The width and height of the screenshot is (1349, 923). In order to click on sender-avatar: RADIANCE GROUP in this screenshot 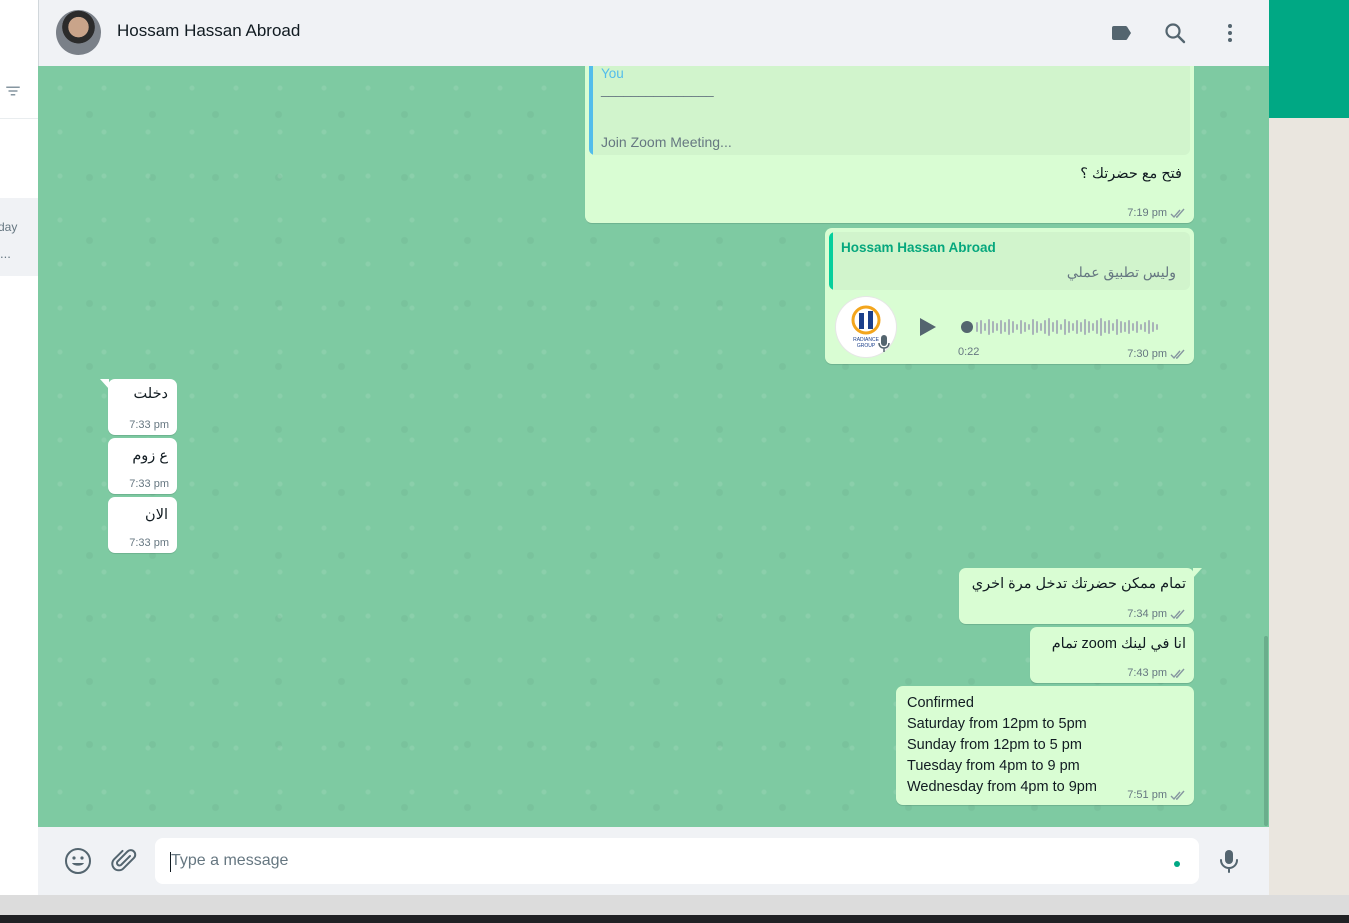, I will do `click(866, 327)`.